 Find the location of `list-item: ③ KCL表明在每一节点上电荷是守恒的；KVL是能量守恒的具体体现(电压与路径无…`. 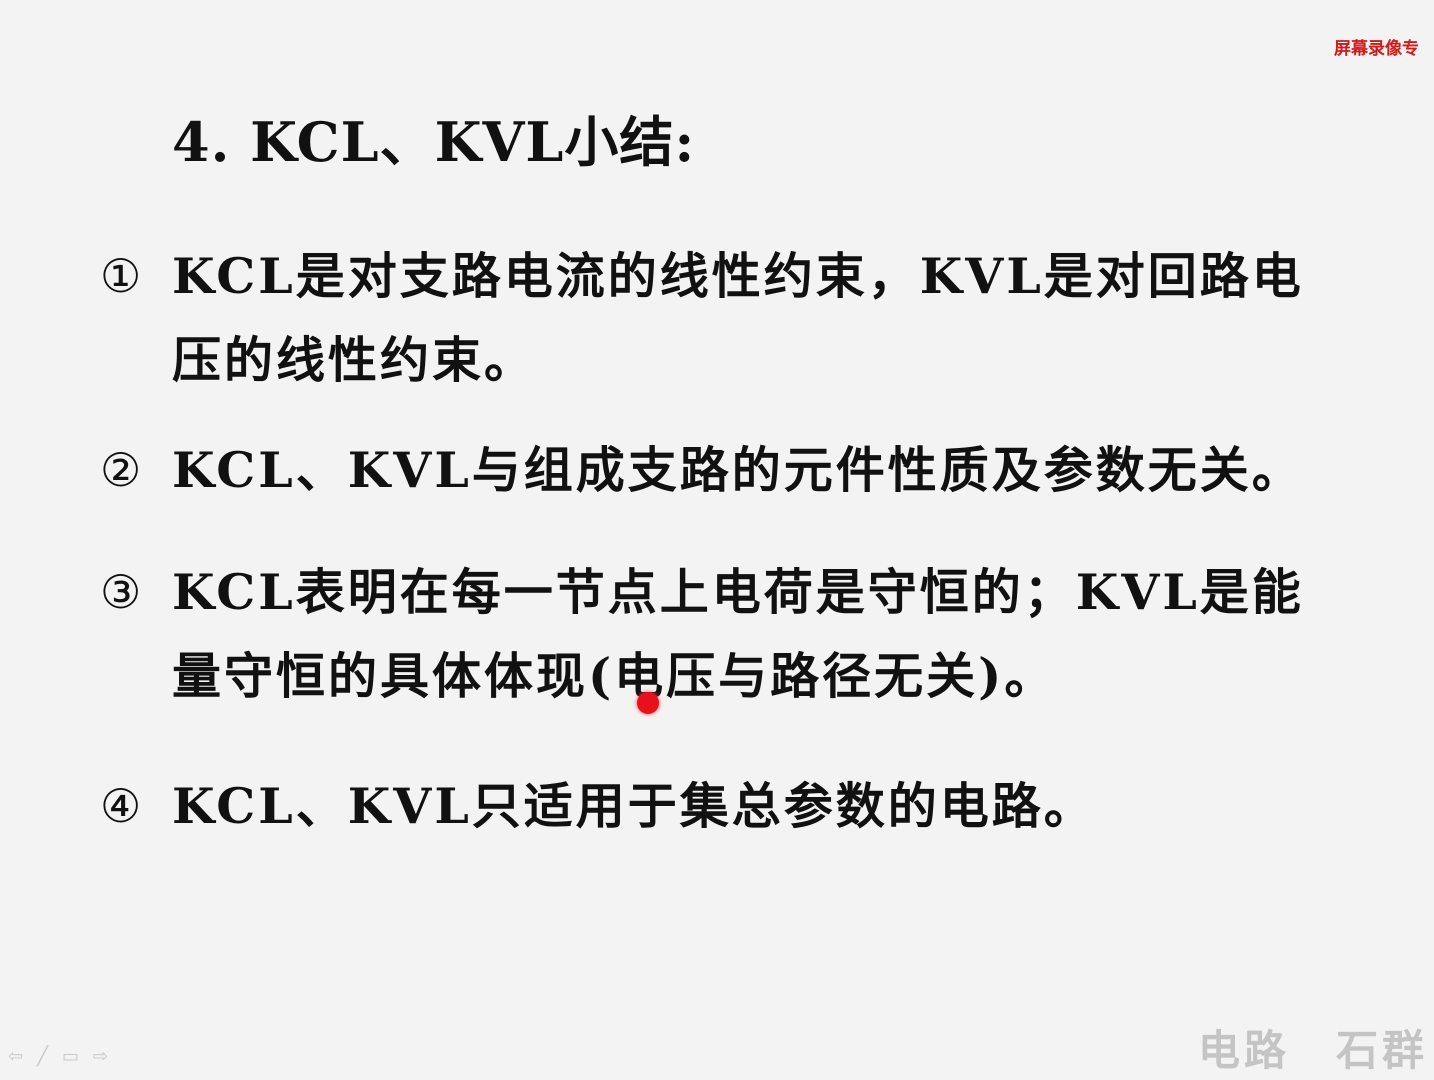

list-item: ③ KCL表明在每一节点上电荷是守恒的；KVL是能量守恒的具体体现(电压与路径无… is located at coordinates (730, 635).